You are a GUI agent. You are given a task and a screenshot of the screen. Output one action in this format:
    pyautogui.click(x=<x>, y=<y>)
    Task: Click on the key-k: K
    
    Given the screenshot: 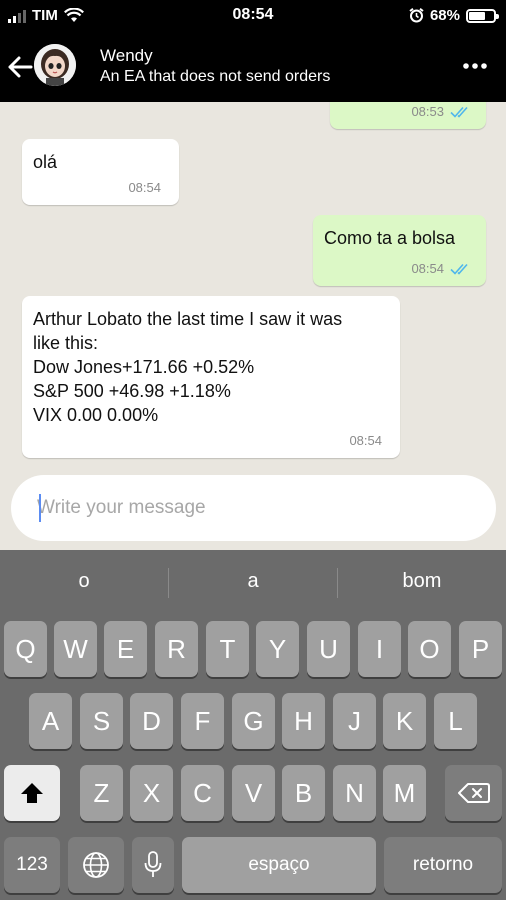 What is the action you would take?
    pyautogui.click(x=404, y=721)
    